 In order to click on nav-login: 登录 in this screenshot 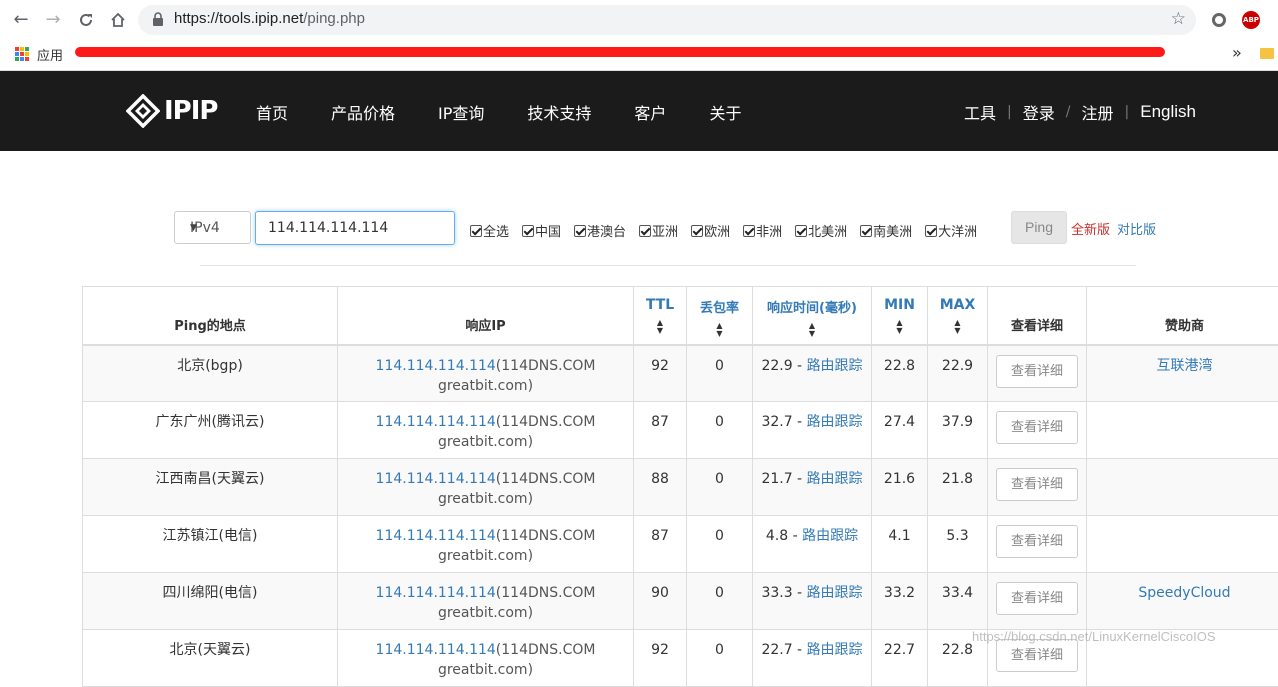, I will do `click(1039, 112)`.